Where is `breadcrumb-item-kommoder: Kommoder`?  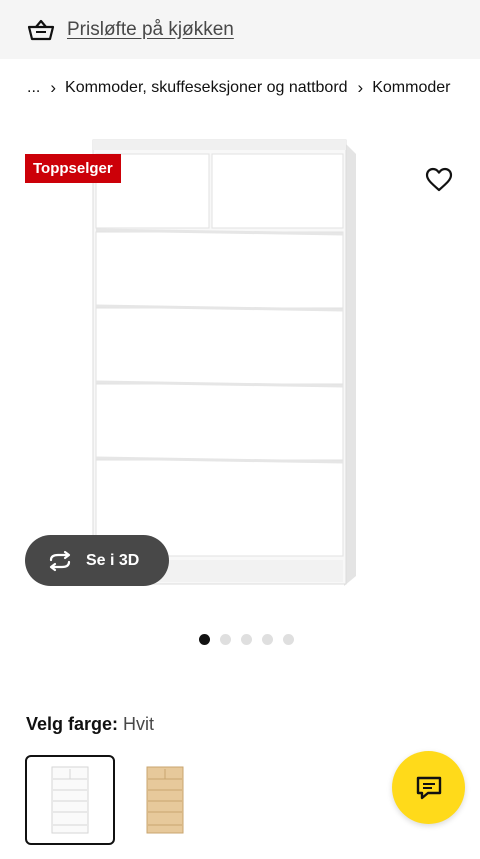 breadcrumb-item-kommoder: Kommoder is located at coordinates (411, 88).